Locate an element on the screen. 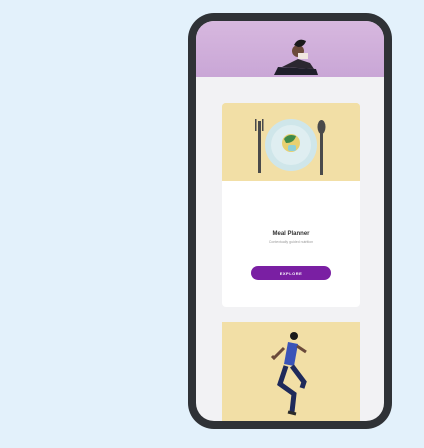 This screenshot has height=448, width=424. card-subtitle: Contextually guided nutrition is located at coordinates (291, 242).